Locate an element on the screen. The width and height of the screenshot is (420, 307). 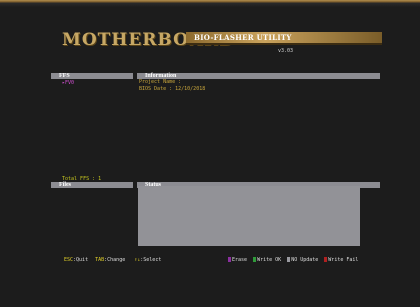
legend-erase: Erase is located at coordinates (240, 260).